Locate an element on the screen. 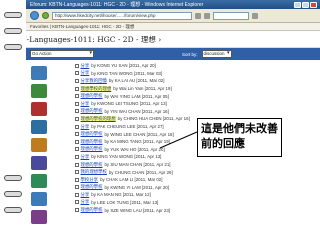 This screenshot has height=240, width=320. thread-meta: by PAK CHEUNG LEE [2011, Apr 27] is located at coordinates (127, 127).